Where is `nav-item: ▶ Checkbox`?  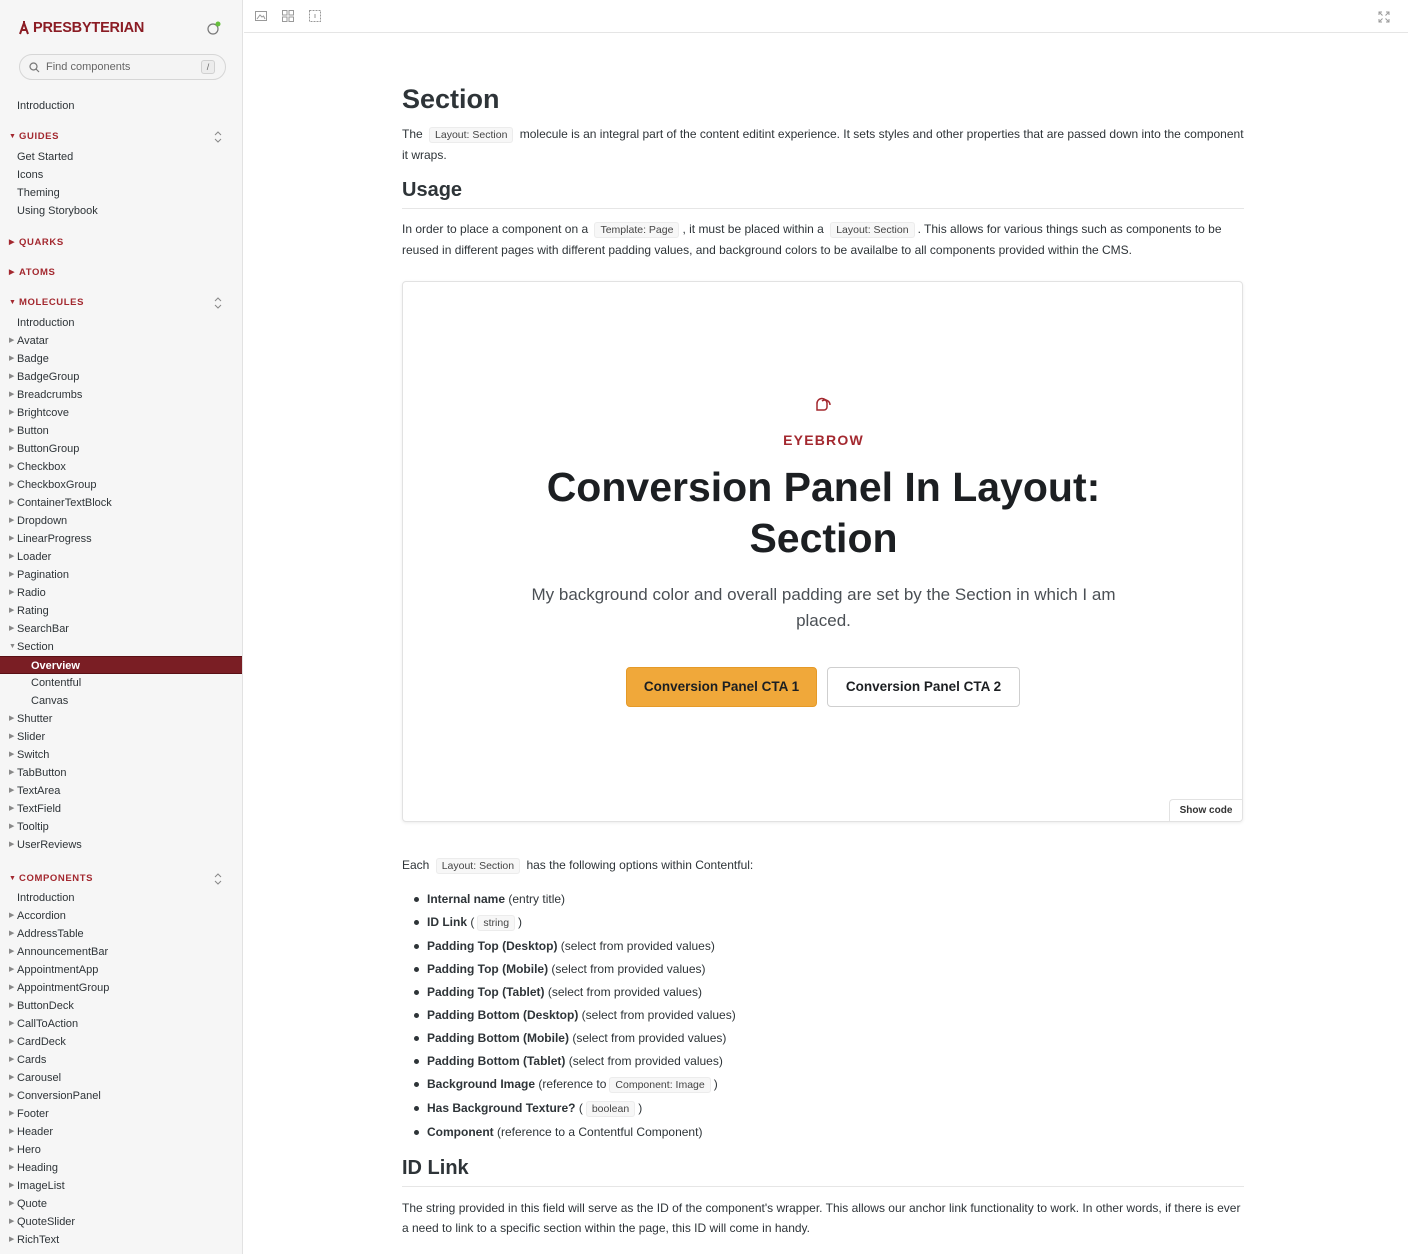
nav-item: ▶ Checkbox is located at coordinates (121, 467).